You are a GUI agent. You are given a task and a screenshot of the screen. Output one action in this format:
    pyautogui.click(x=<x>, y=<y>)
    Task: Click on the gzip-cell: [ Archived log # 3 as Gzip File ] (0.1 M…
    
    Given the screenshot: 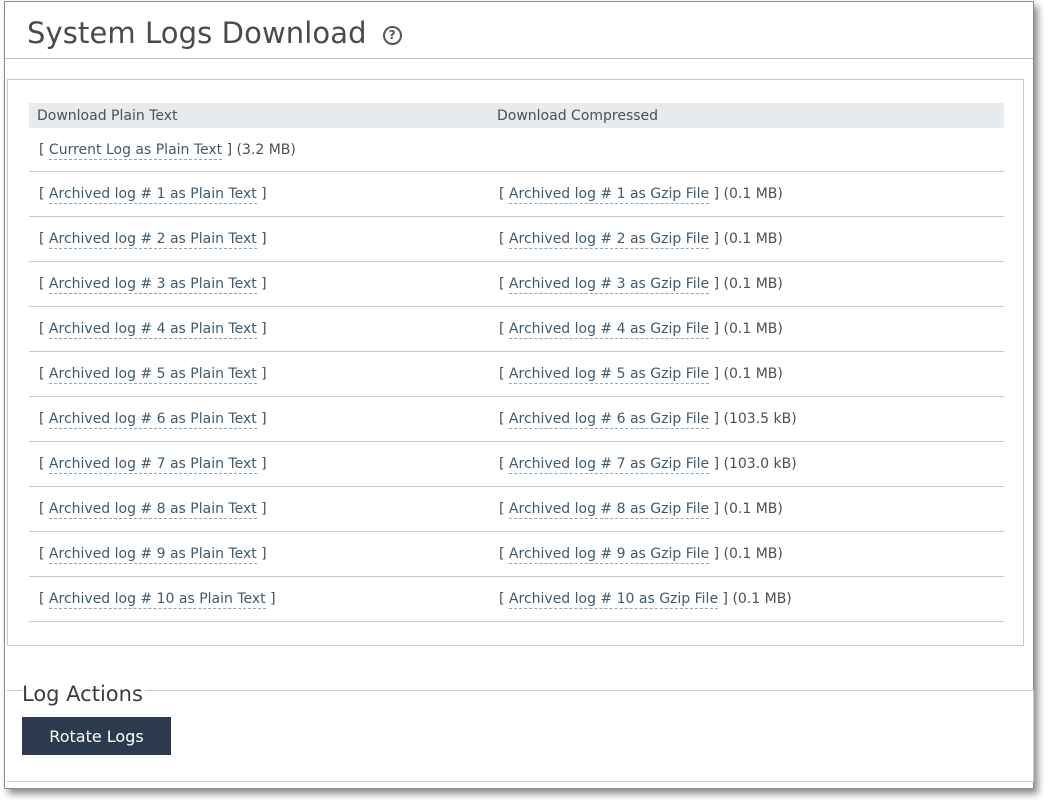 What is the action you would take?
    pyautogui.click(x=641, y=285)
    